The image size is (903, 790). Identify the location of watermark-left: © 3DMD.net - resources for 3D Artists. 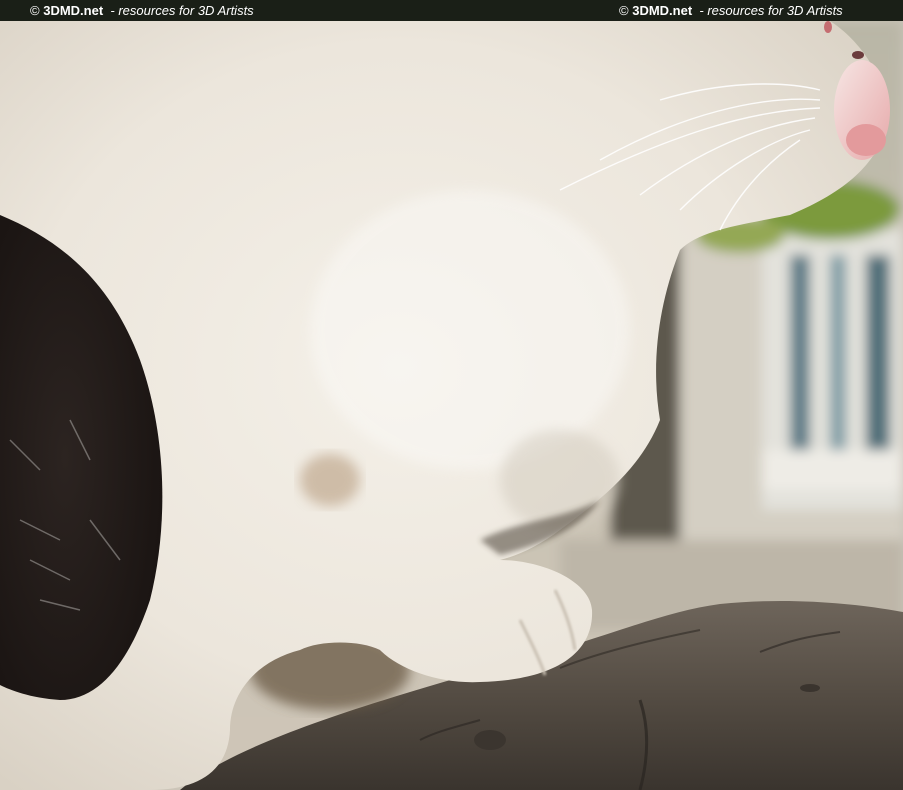
(142, 10).